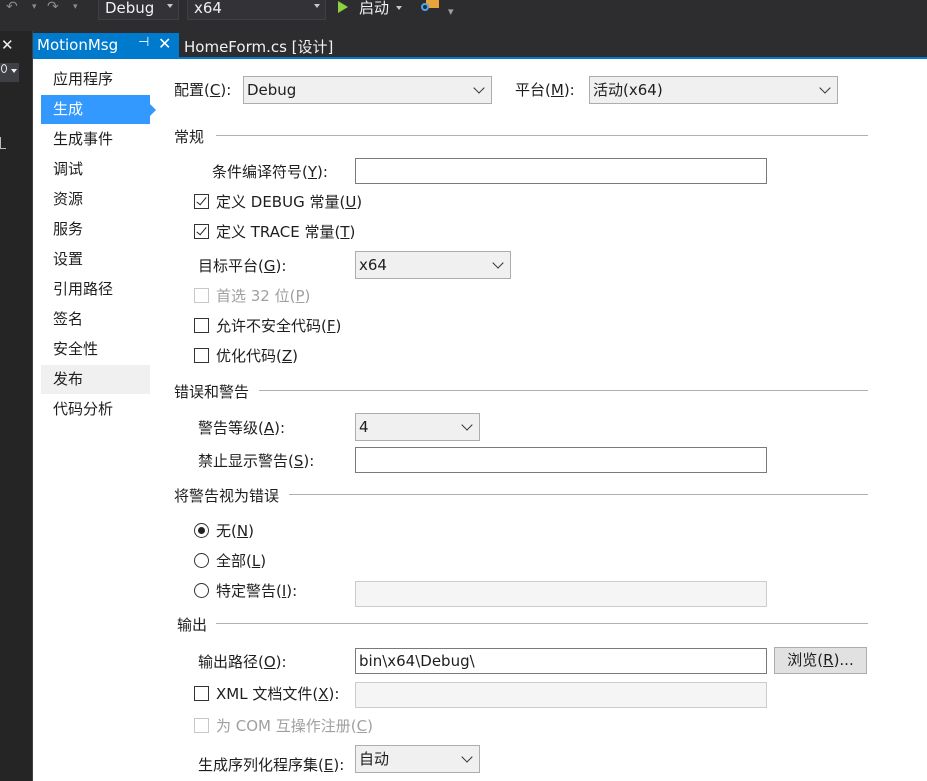 The height and width of the screenshot is (781, 927). I want to click on radio-selected-icon, so click(201, 530).